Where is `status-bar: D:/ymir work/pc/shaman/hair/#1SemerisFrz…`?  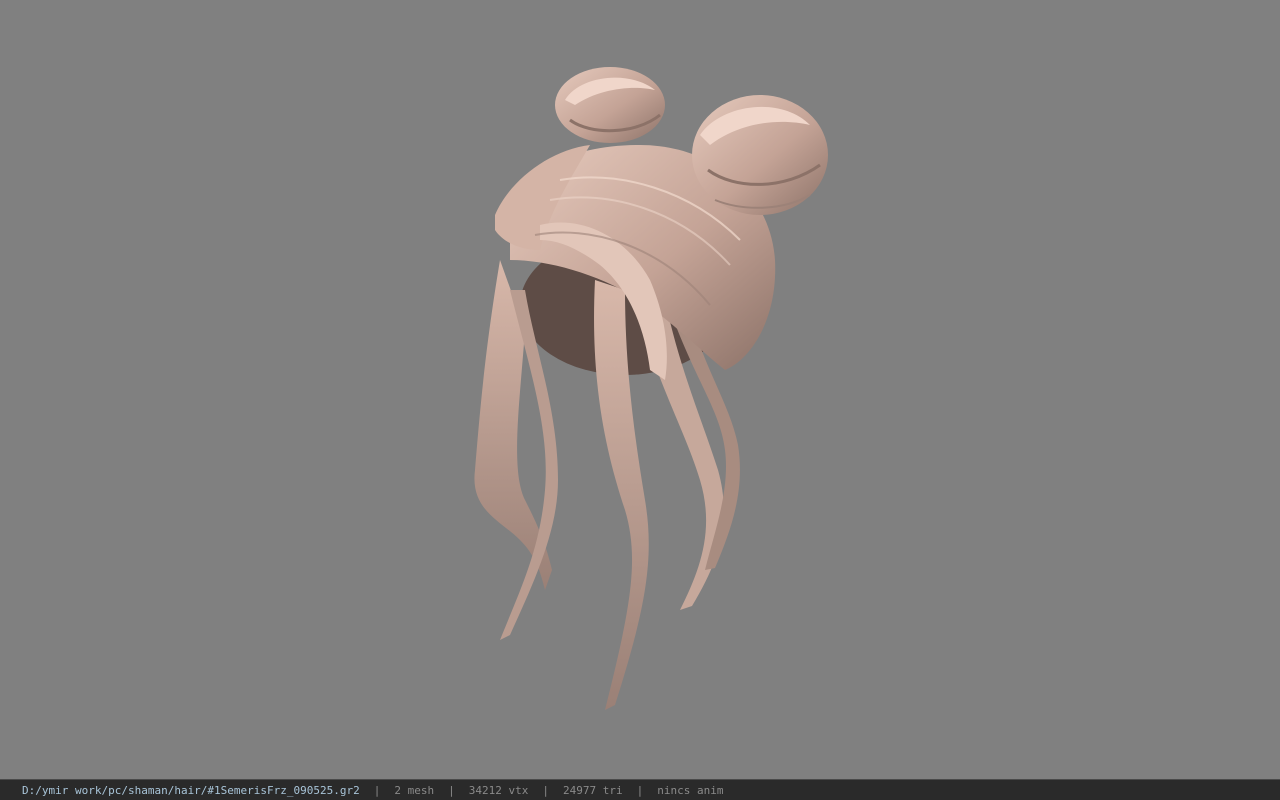
status-bar: D:/ymir work/pc/shaman/hair/#1SemerisFrz… is located at coordinates (640, 789).